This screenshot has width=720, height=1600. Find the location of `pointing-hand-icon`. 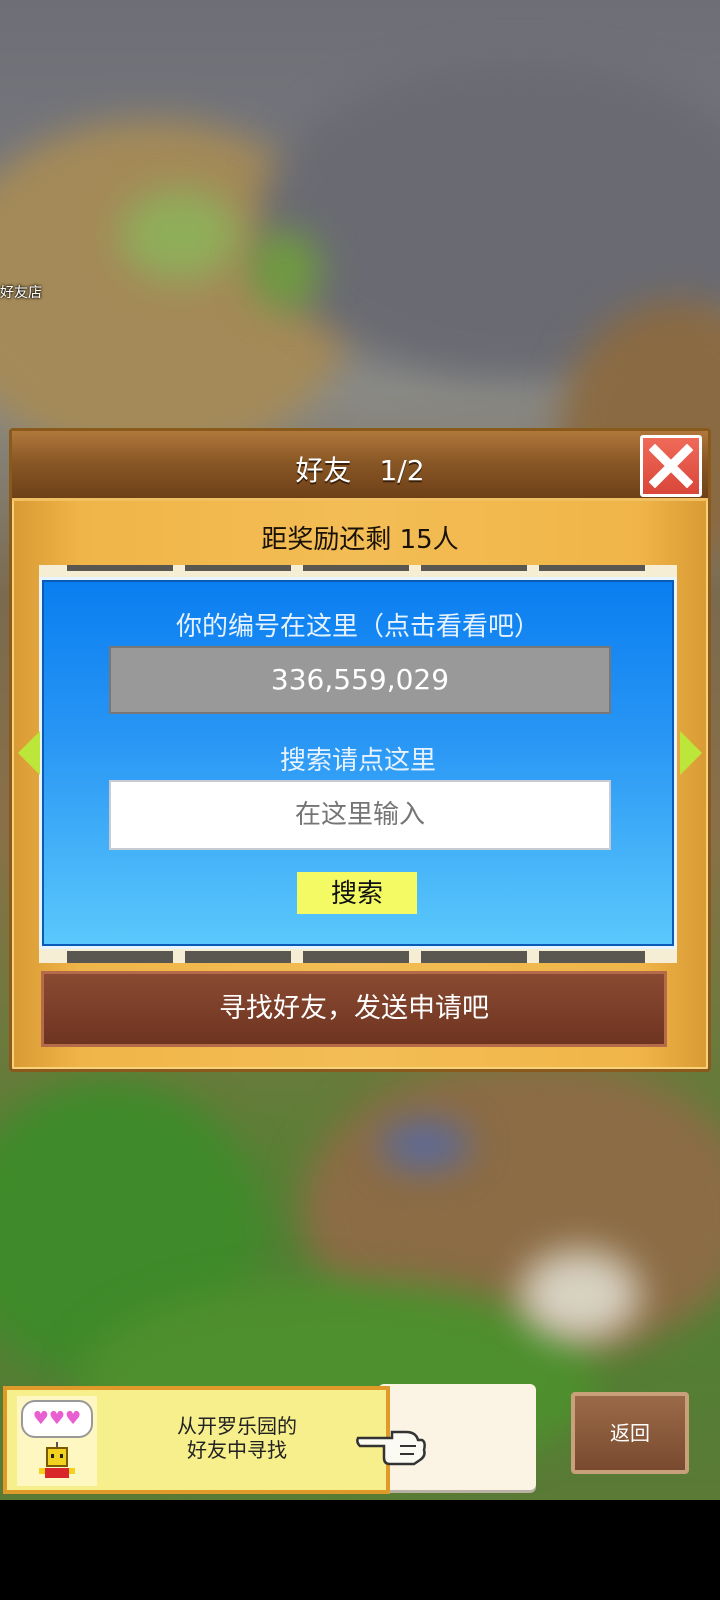

pointing-hand-icon is located at coordinates (391, 1448).